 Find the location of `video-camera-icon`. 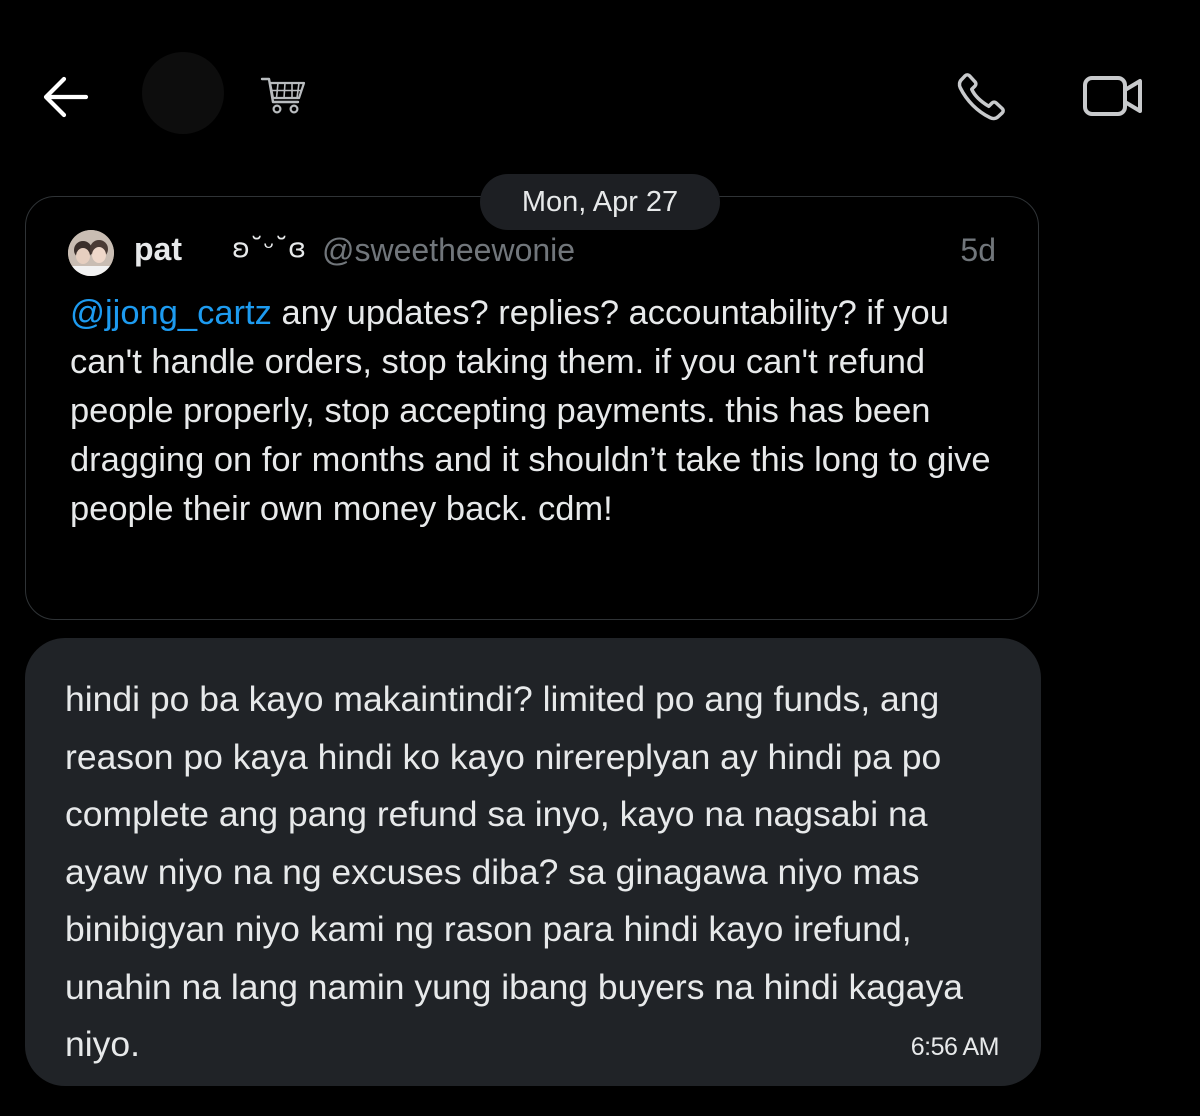

video-camera-icon is located at coordinates (1112, 96).